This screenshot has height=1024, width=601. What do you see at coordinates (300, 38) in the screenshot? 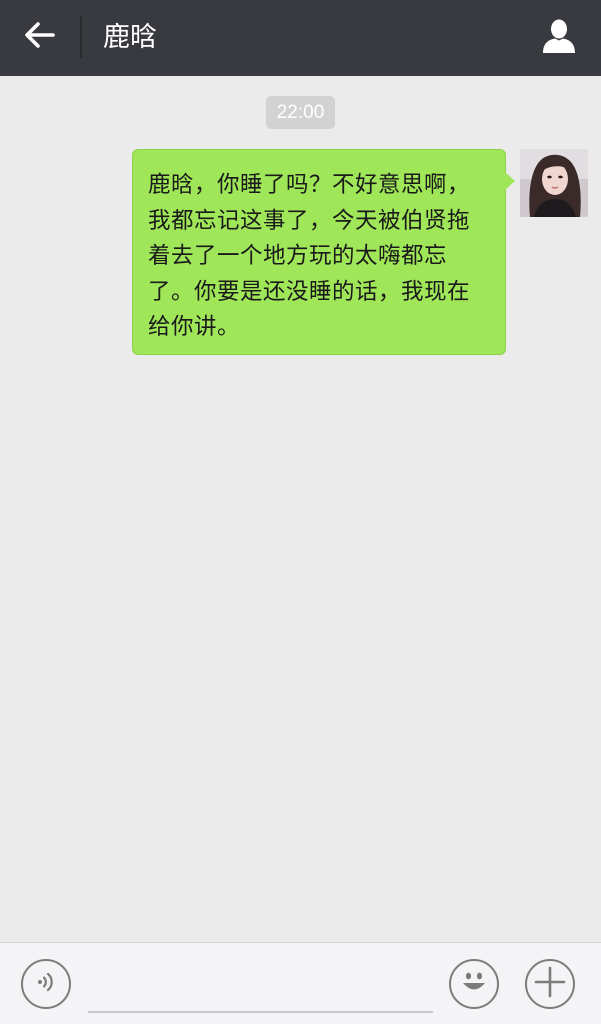
I see `top-bar: 鹿晗` at bounding box center [300, 38].